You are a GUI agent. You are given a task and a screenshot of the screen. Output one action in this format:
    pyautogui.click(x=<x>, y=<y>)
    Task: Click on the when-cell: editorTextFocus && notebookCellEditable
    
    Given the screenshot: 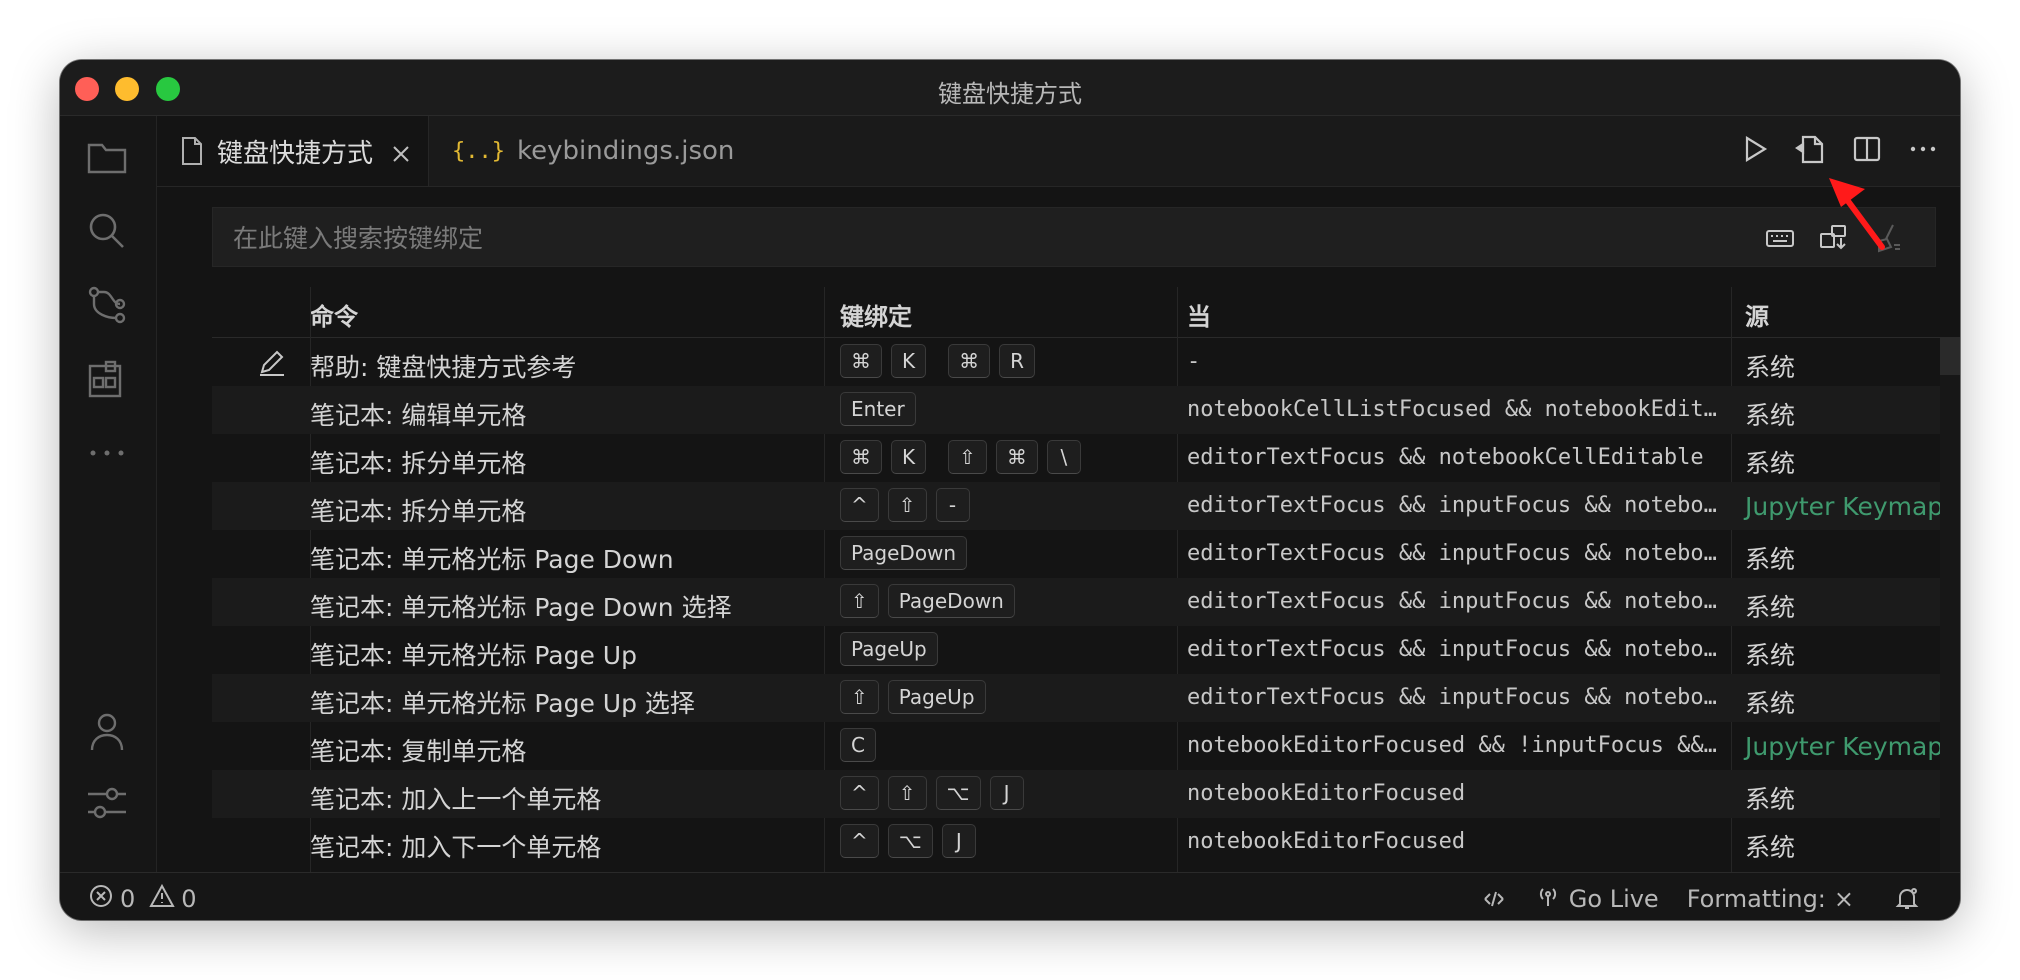 What is the action you would take?
    pyautogui.click(x=1445, y=457)
    